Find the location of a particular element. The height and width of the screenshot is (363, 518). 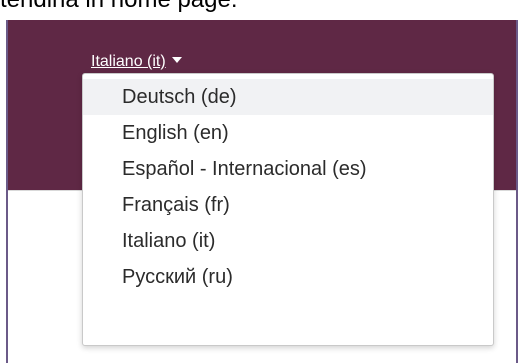

language-option-ru: Русский (ru) is located at coordinates (288, 277).